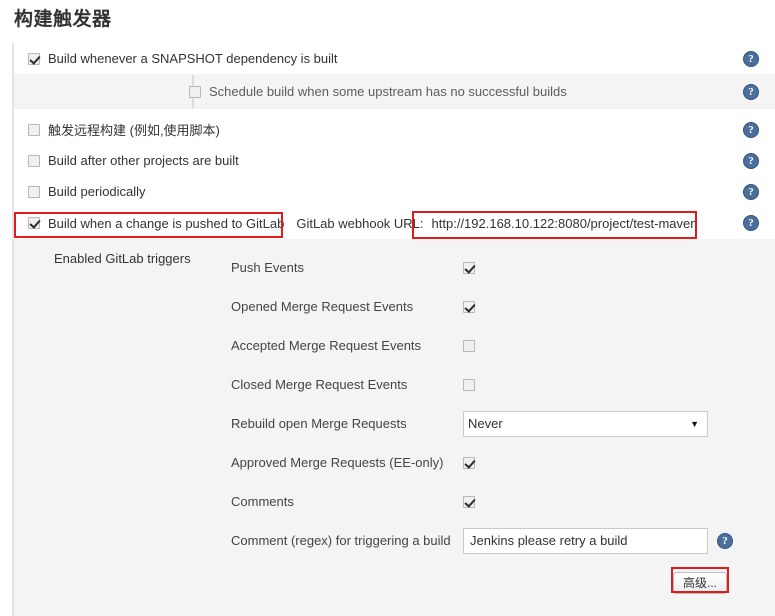 The height and width of the screenshot is (616, 775). What do you see at coordinates (394, 267) in the screenshot?
I see `gitlab-trigger-row-push-events: Push Events` at bounding box center [394, 267].